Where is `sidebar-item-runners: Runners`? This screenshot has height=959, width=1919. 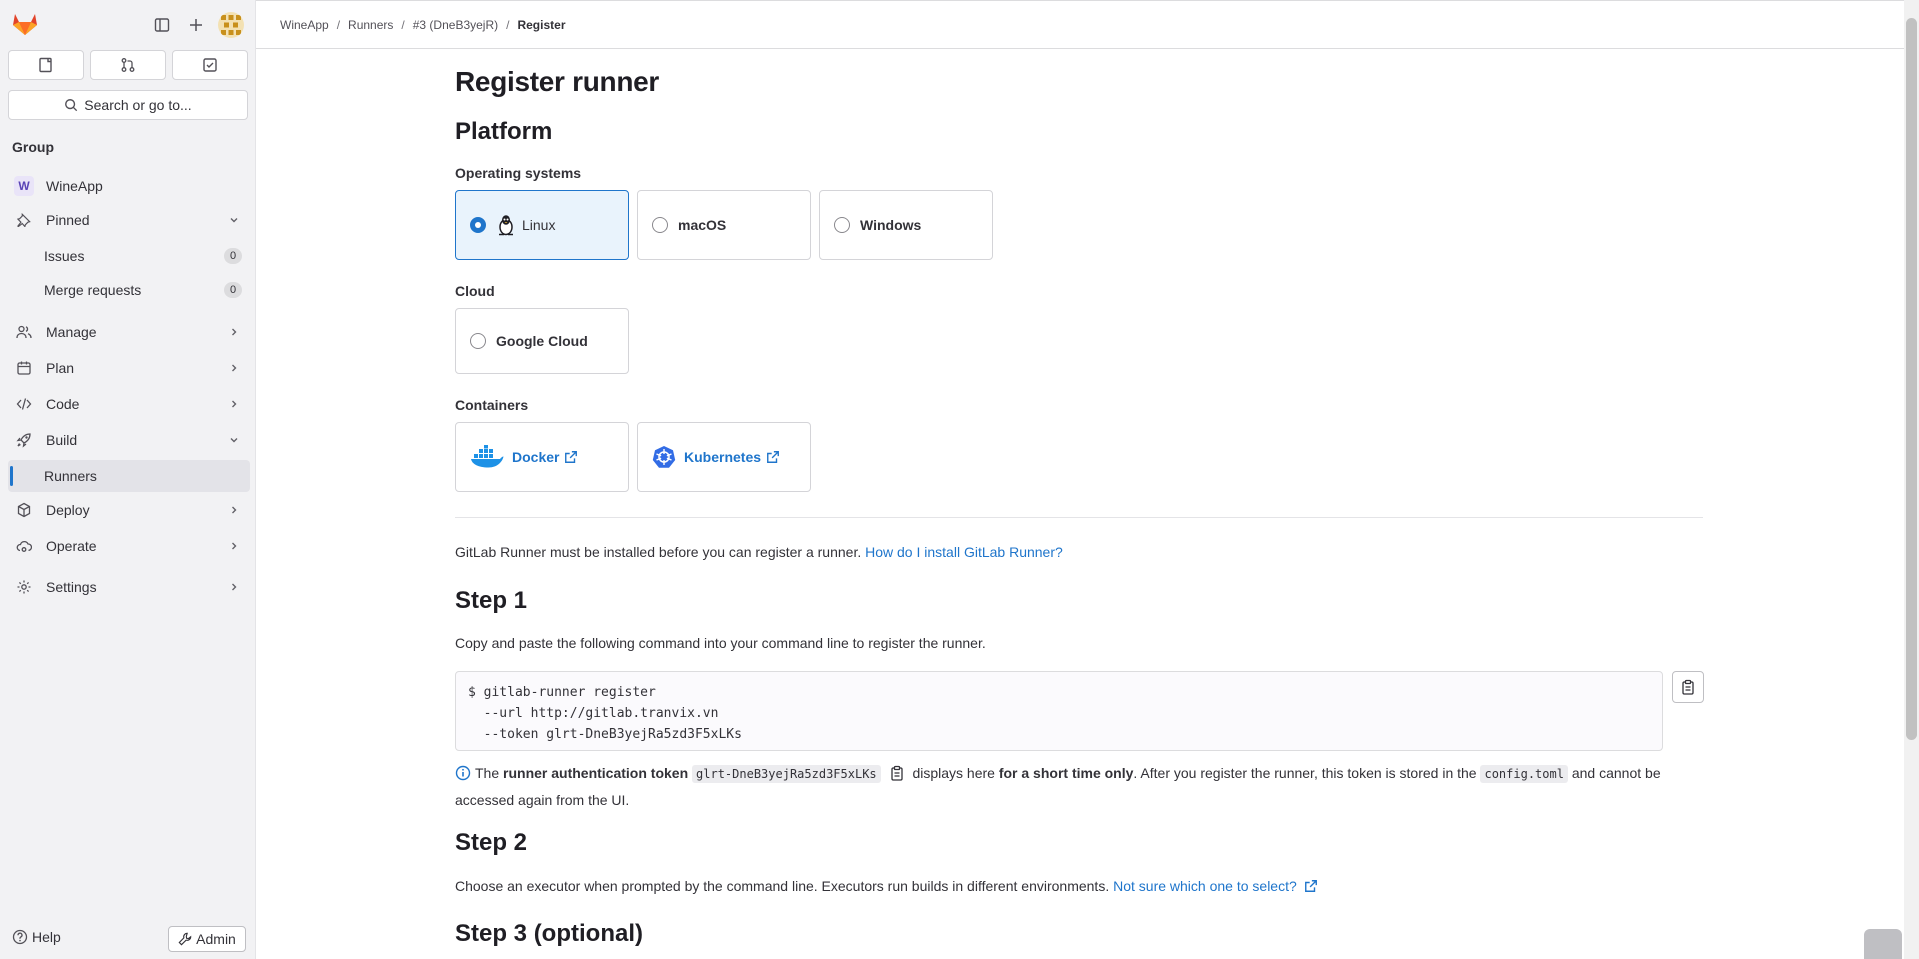
sidebar-item-runners: Runners is located at coordinates (129, 476).